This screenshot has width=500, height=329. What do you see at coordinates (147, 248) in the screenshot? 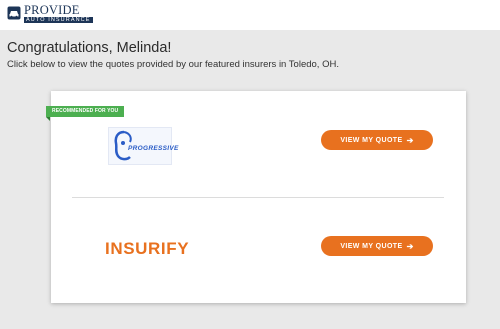
I see `insurify-logo: INSURIFY` at bounding box center [147, 248].